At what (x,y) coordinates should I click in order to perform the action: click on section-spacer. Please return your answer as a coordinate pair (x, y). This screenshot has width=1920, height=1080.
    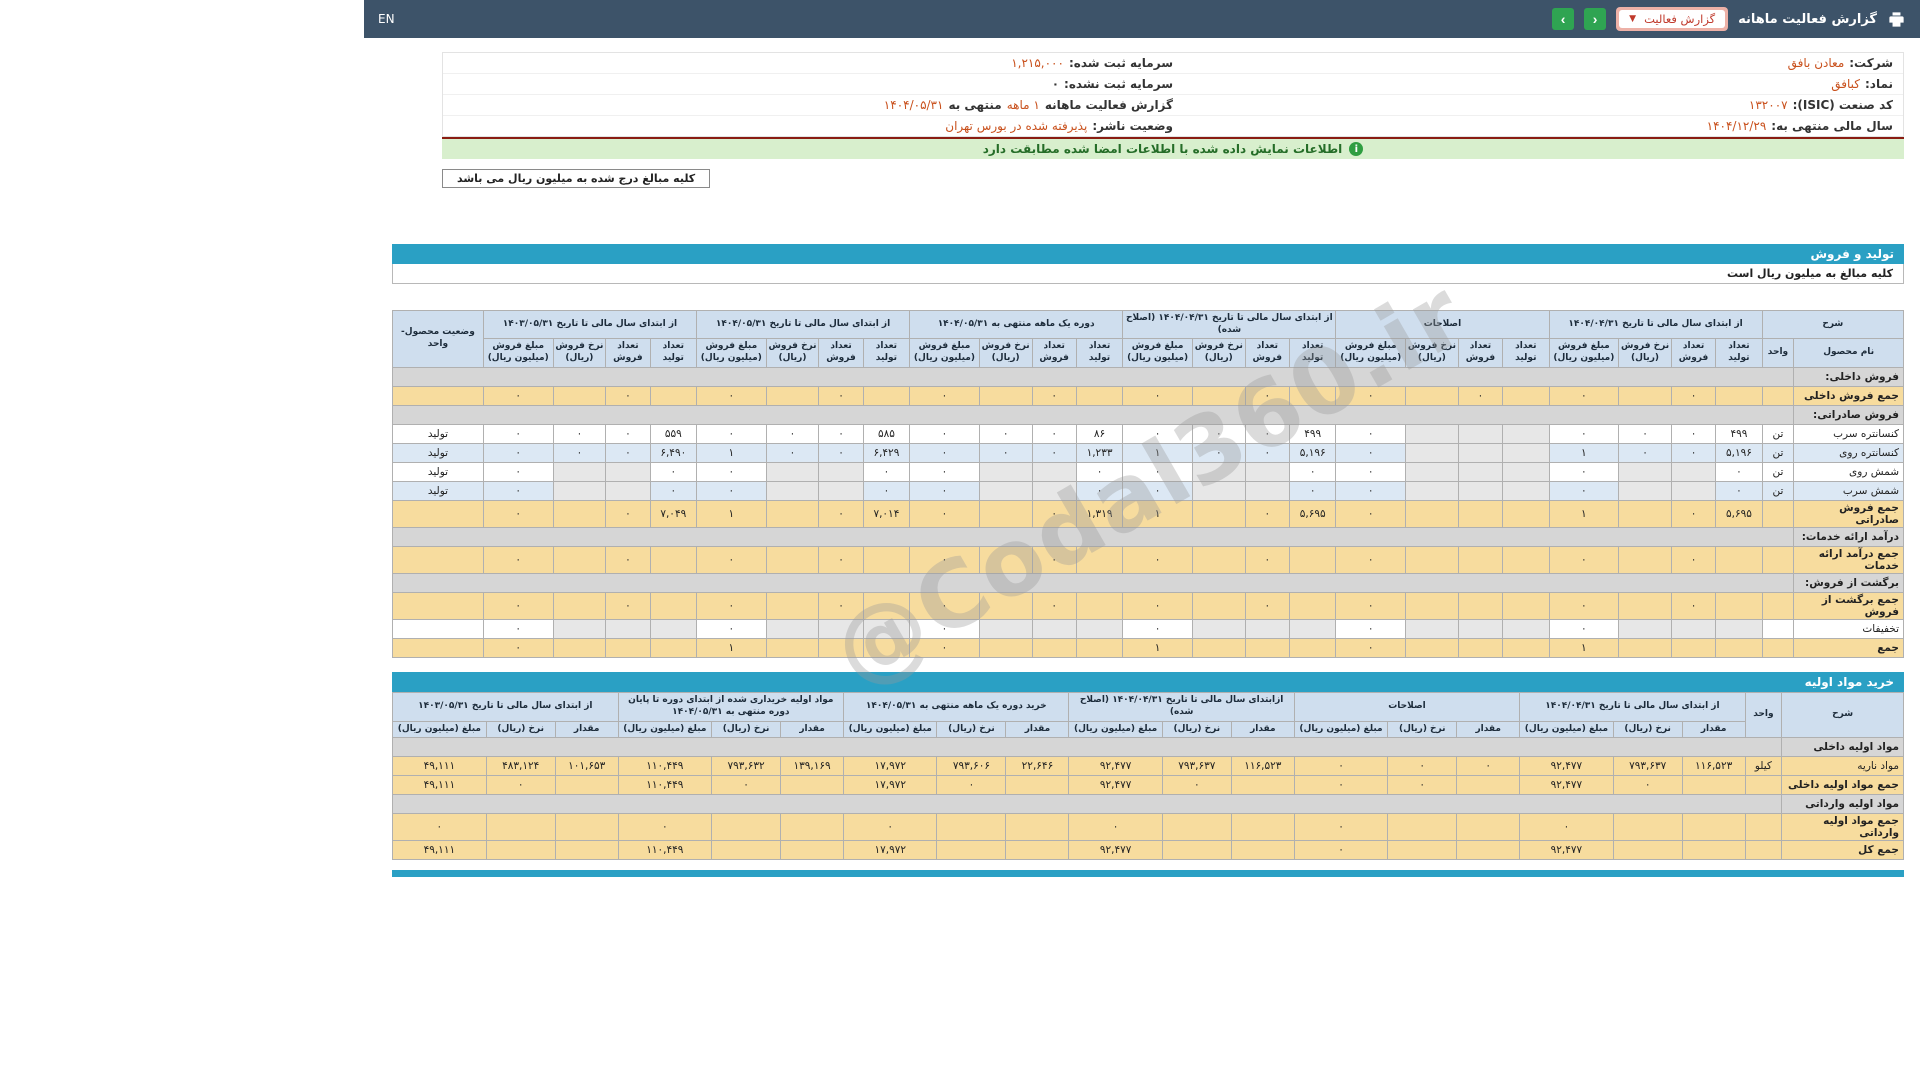
    Looking at the image, I should click on (1093, 376).